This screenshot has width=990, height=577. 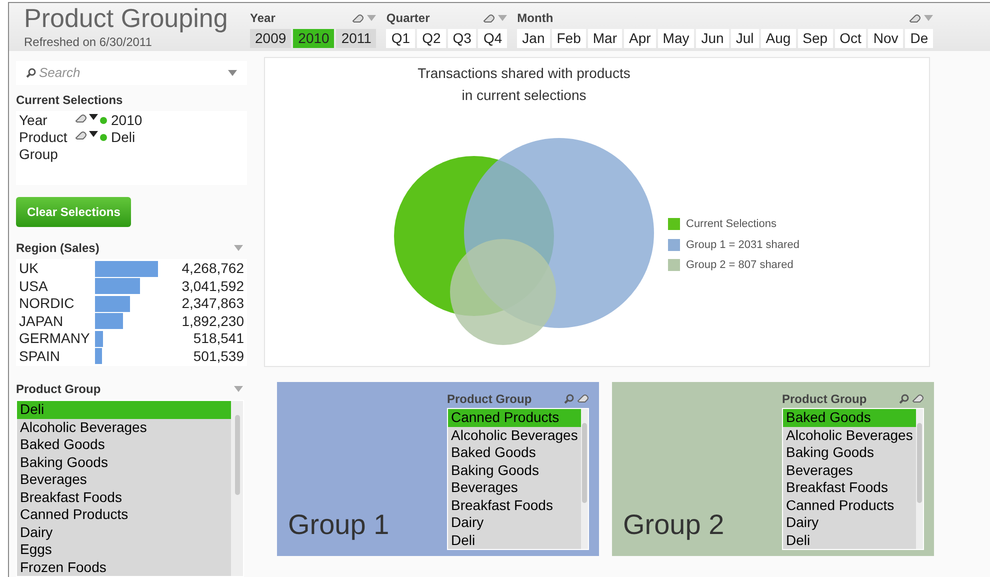 I want to click on filter-option: Apr, so click(x=640, y=38).